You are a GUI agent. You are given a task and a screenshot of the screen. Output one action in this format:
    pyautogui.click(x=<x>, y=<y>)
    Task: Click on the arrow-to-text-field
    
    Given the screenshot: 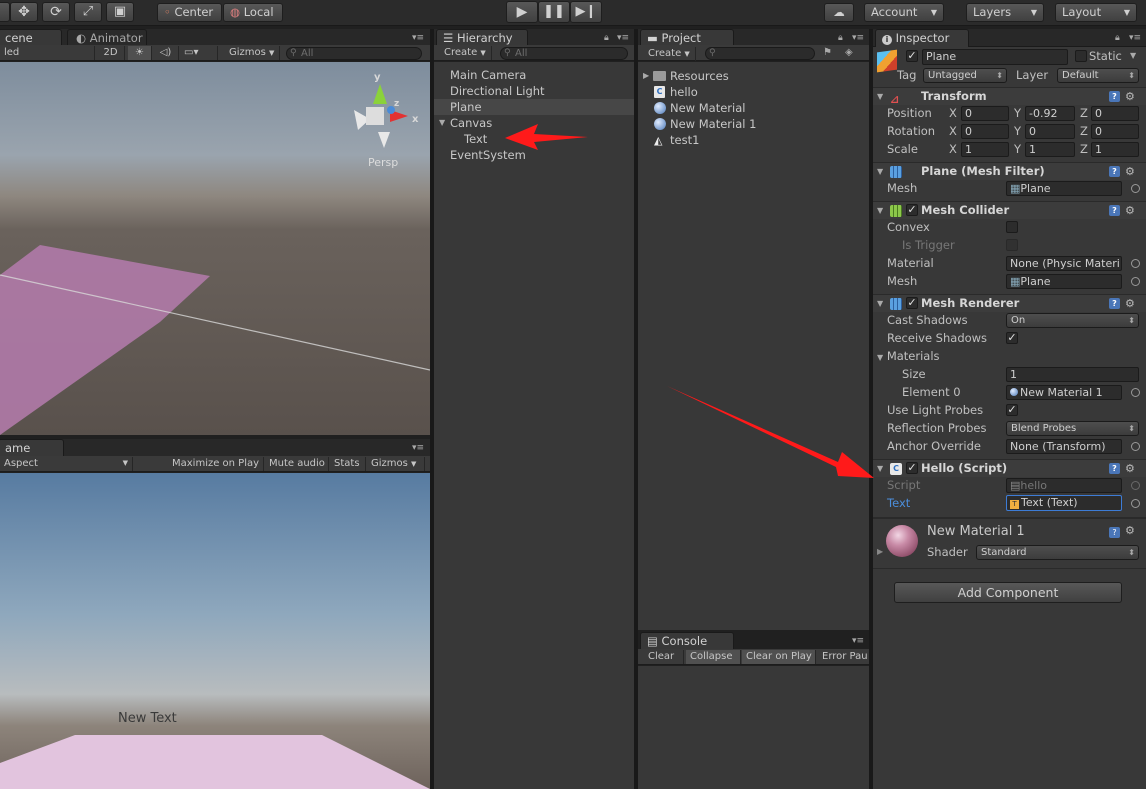 What is the action you would take?
    pyautogui.click(x=770, y=432)
    